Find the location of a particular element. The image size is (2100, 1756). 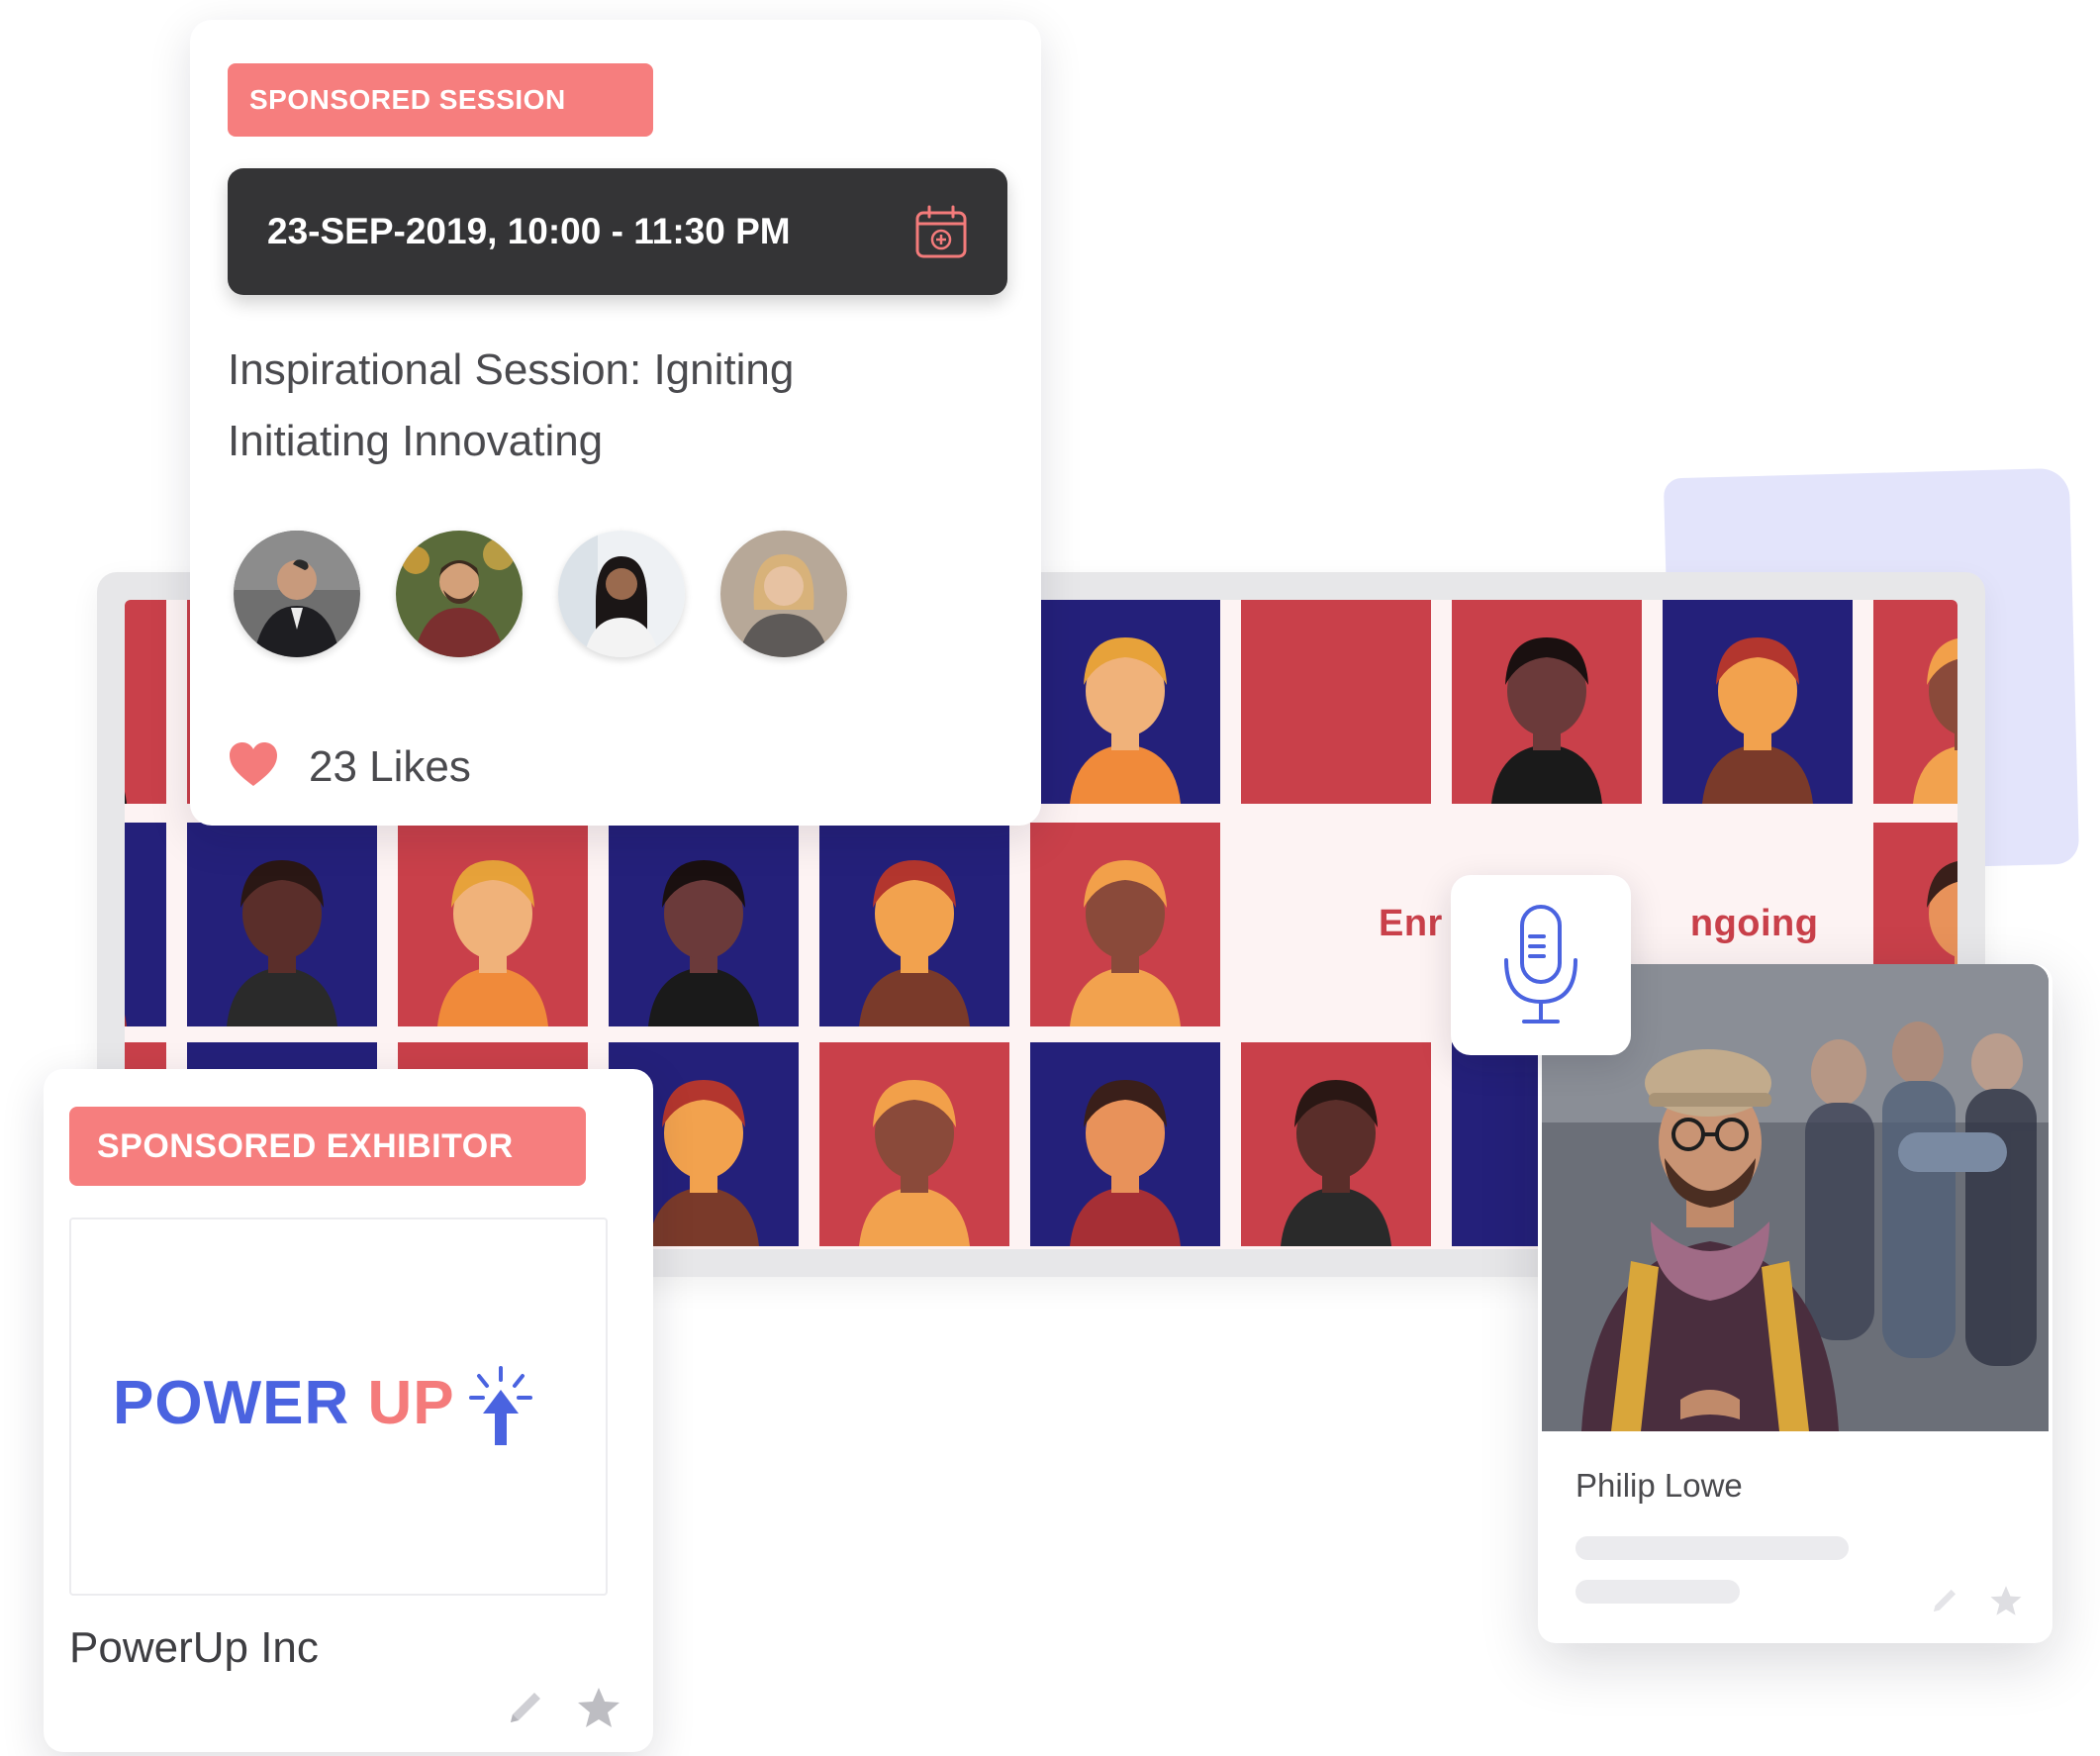

enrollment-text-right: ngoing is located at coordinates (1754, 923).